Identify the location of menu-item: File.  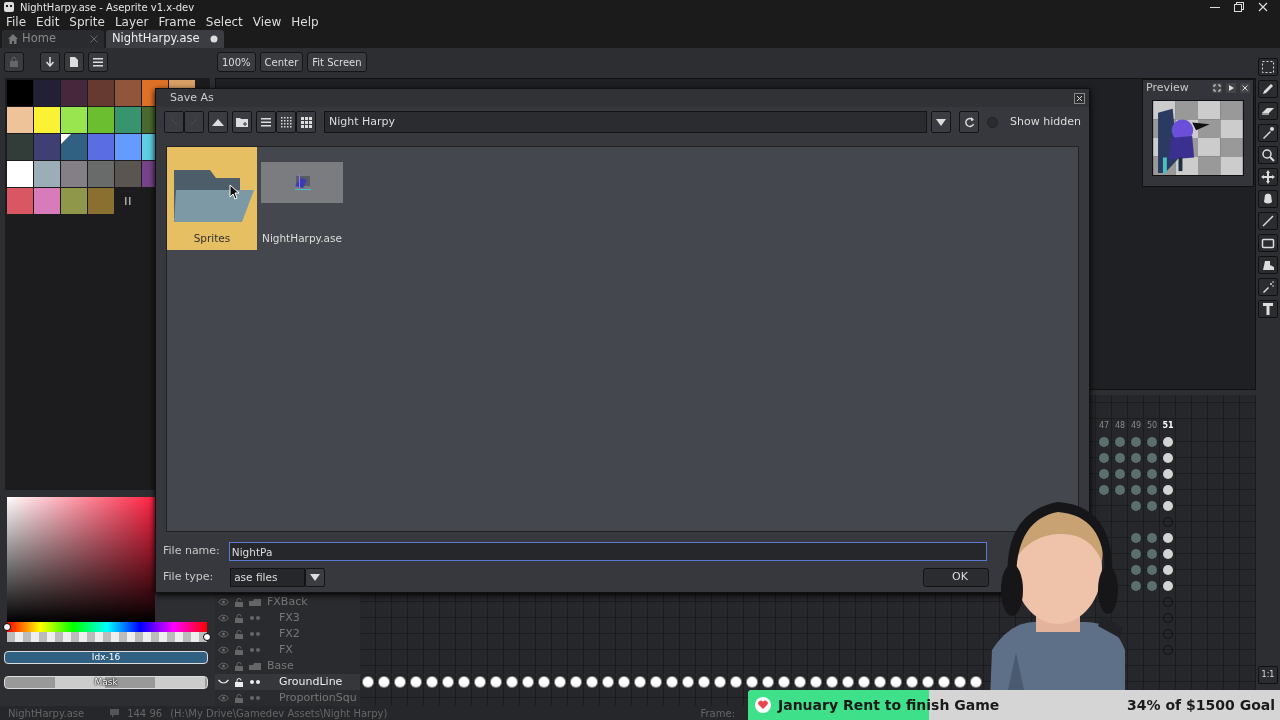
(16, 22).